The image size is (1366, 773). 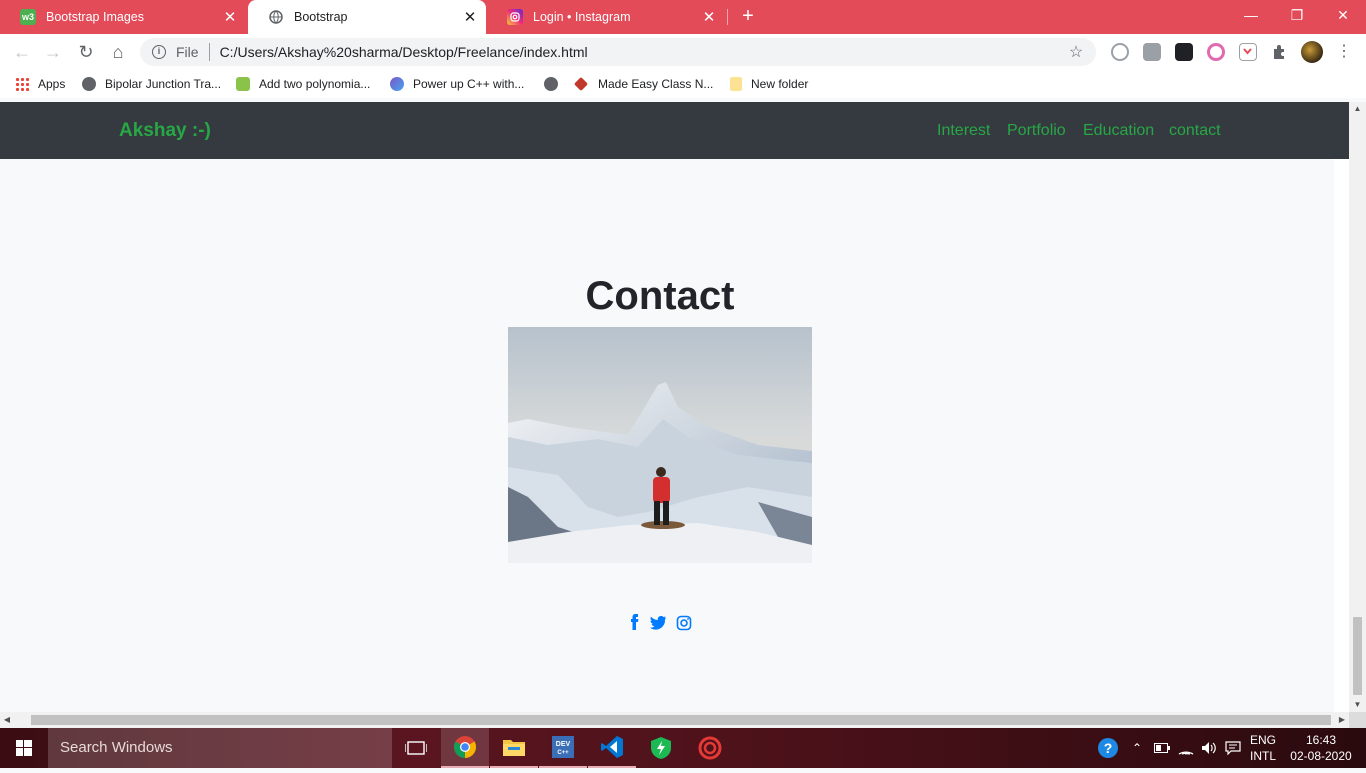 I want to click on bookmark-apps: Apps, so click(x=40, y=84).